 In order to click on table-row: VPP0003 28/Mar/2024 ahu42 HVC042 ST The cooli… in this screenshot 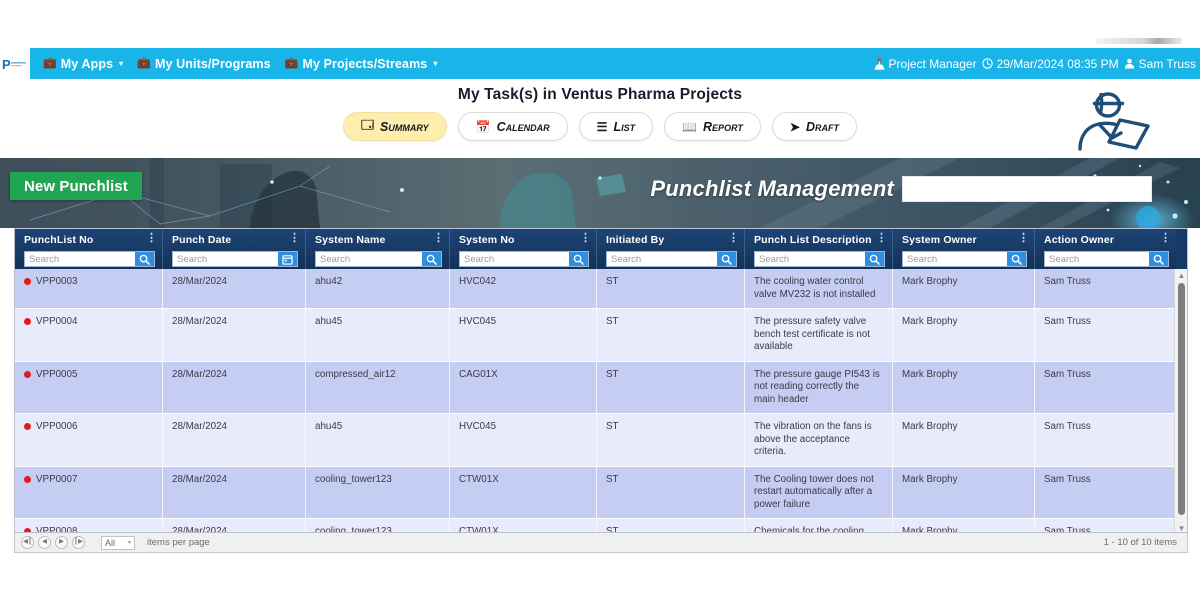, I will do `click(601, 289)`.